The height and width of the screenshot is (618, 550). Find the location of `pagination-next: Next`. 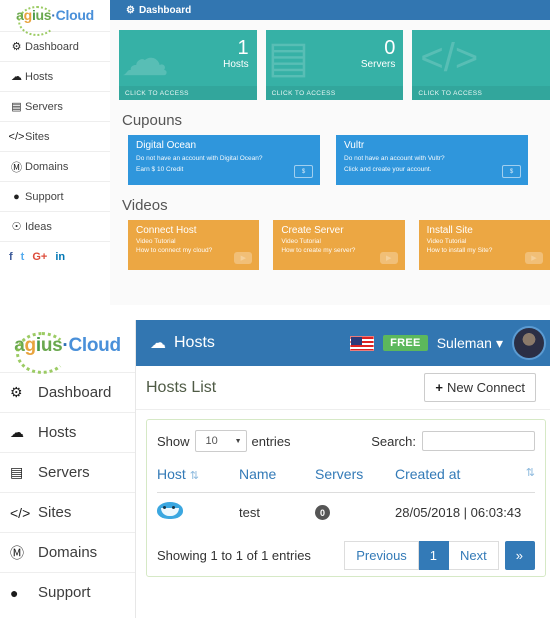

pagination-next: Next is located at coordinates (474, 555).